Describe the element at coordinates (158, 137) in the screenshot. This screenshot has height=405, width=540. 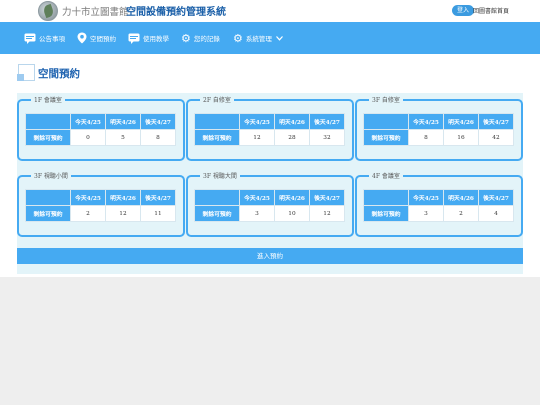
I see `remaining-day-after: 8` at that location.